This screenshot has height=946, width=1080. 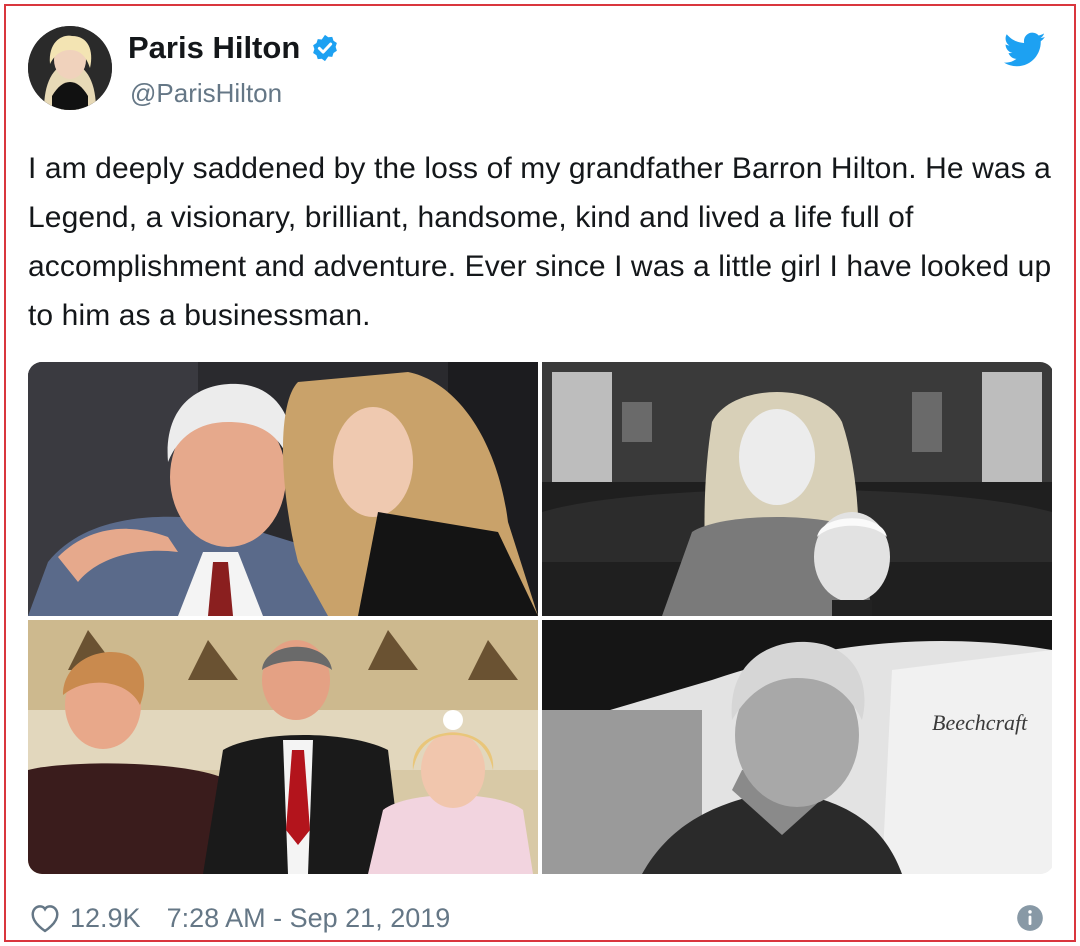 What do you see at coordinates (309, 918) in the screenshot?
I see `timestamp: 7:28 AM - Sep 21, 2019` at bounding box center [309, 918].